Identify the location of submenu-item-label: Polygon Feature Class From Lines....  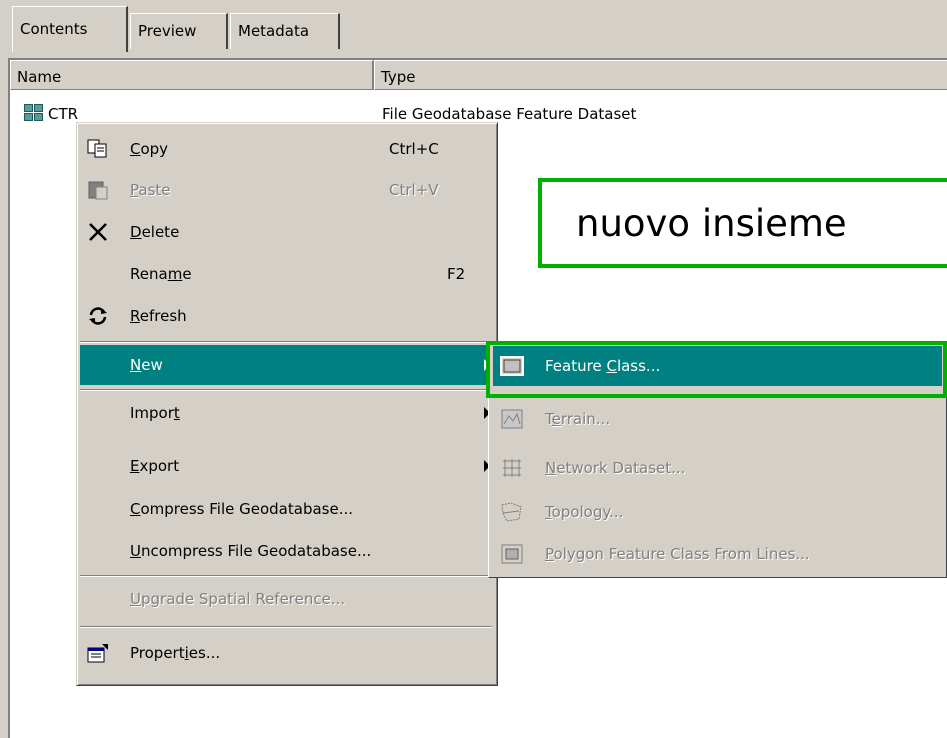
(677, 554).